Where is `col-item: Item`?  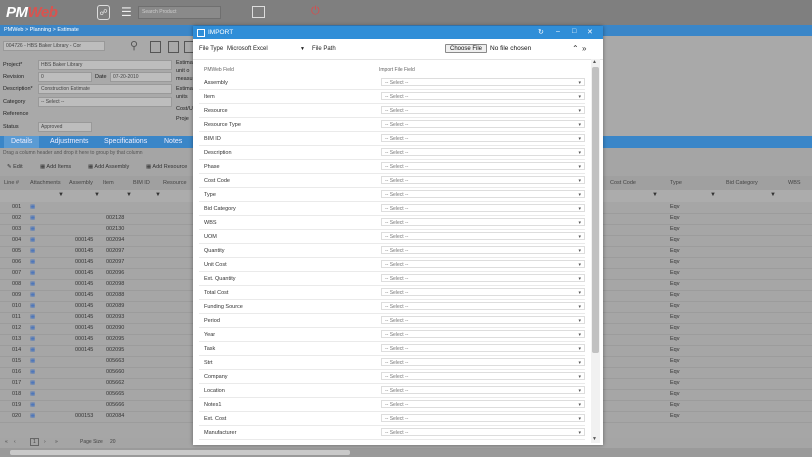 col-item: Item is located at coordinates (108, 183).